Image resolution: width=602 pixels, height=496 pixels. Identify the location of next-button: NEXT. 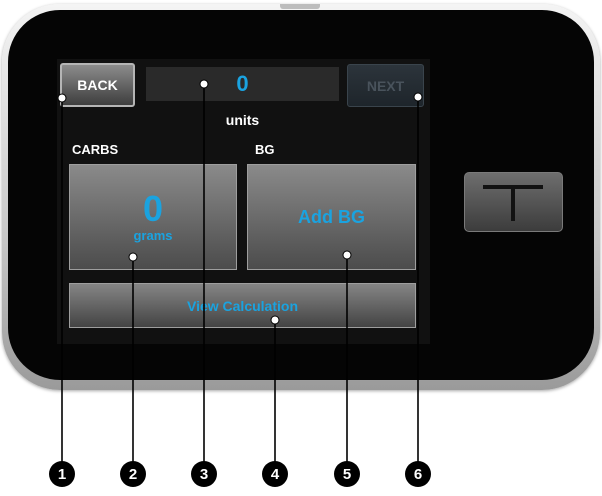
(385, 85).